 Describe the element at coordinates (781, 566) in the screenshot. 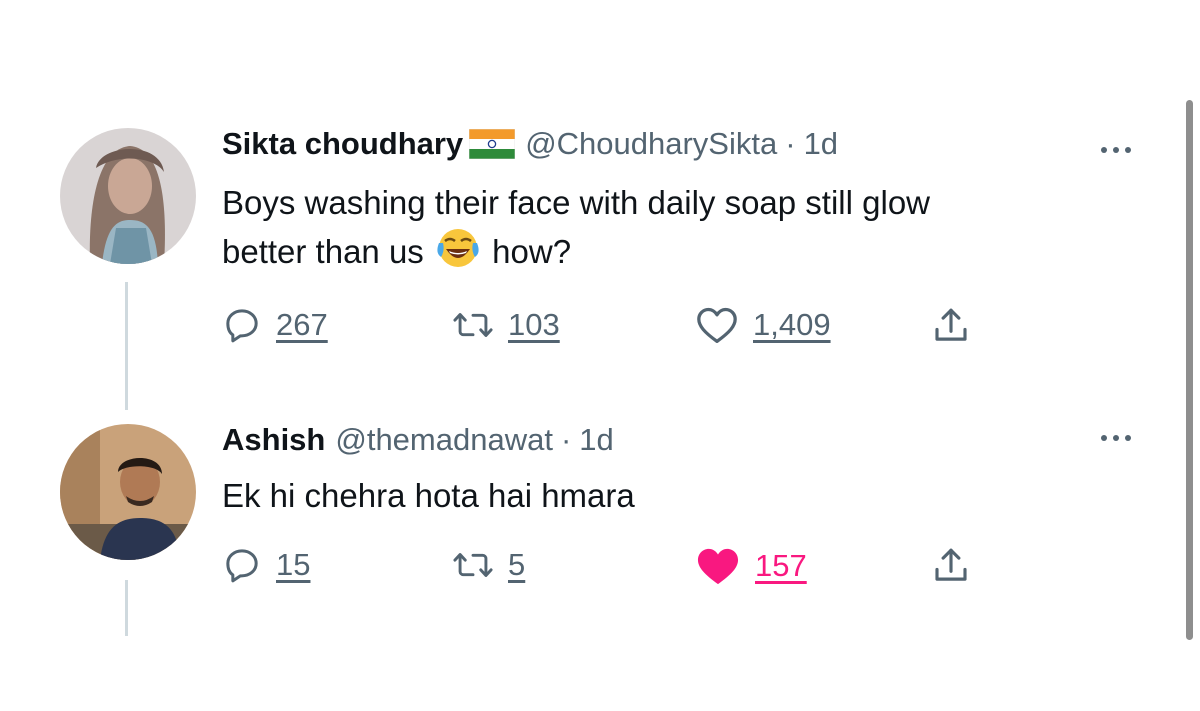

I see `like-count: 157` at that location.